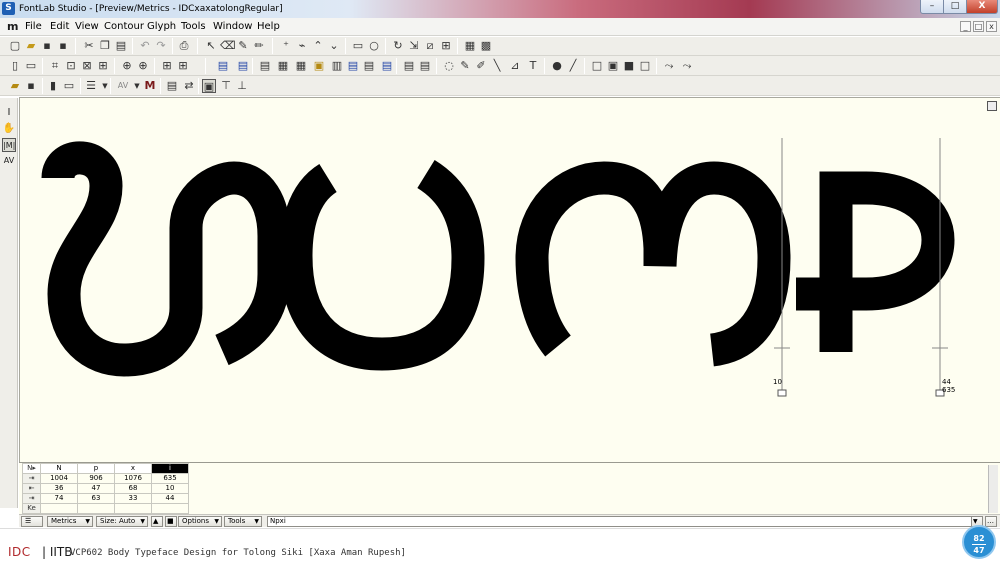 This screenshot has height=563, width=1000. I want to click on fontlab-logo-icon: m, so click(12, 27).